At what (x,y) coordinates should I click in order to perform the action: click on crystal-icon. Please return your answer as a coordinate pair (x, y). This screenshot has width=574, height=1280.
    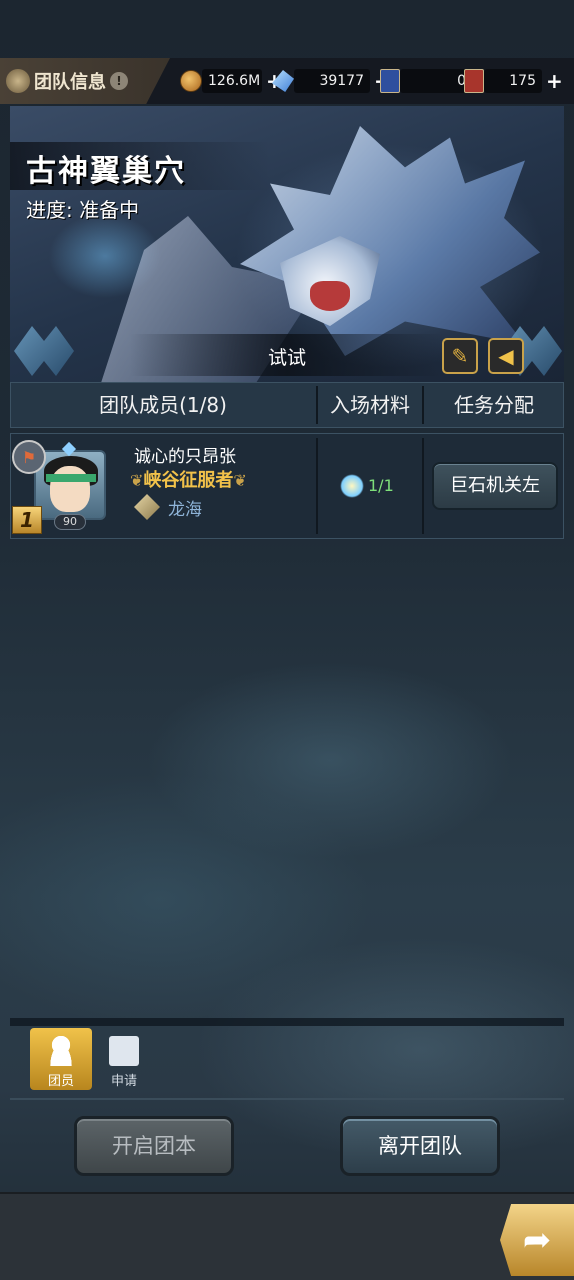
    Looking at the image, I should click on (283, 81).